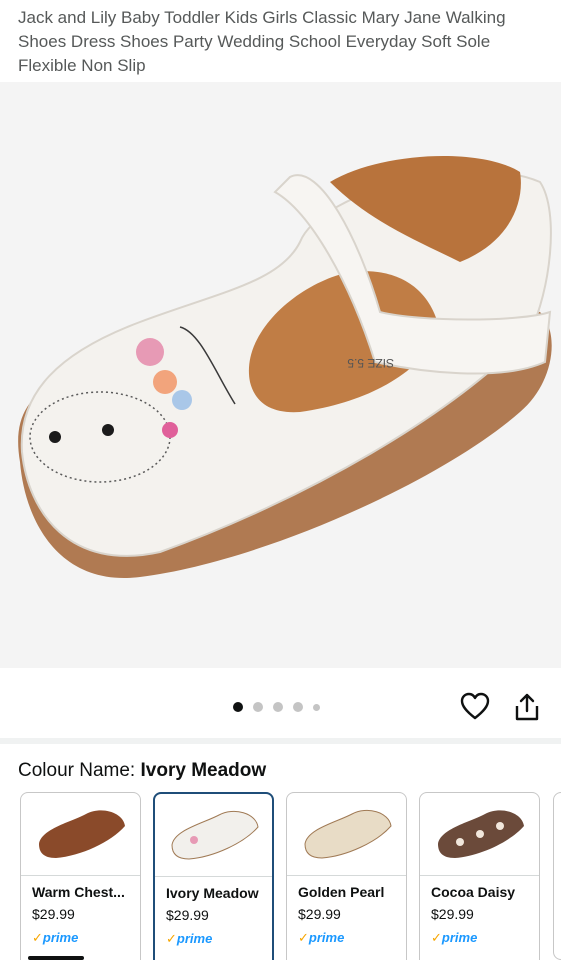 The width and height of the screenshot is (561, 960). I want to click on carousel-dots, so click(276, 707).